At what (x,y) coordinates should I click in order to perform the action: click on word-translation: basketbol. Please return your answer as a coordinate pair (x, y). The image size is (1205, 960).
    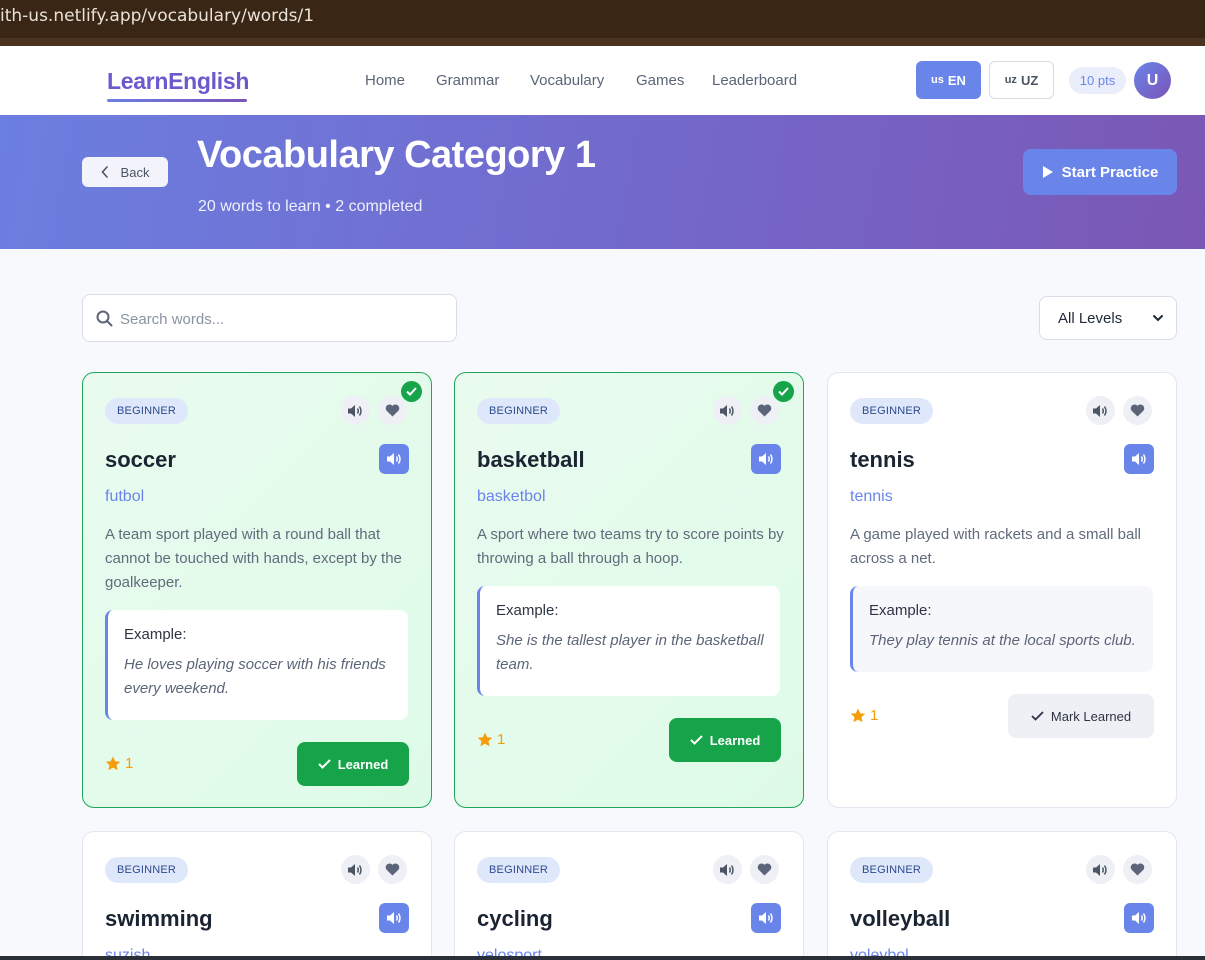
    Looking at the image, I should click on (511, 496).